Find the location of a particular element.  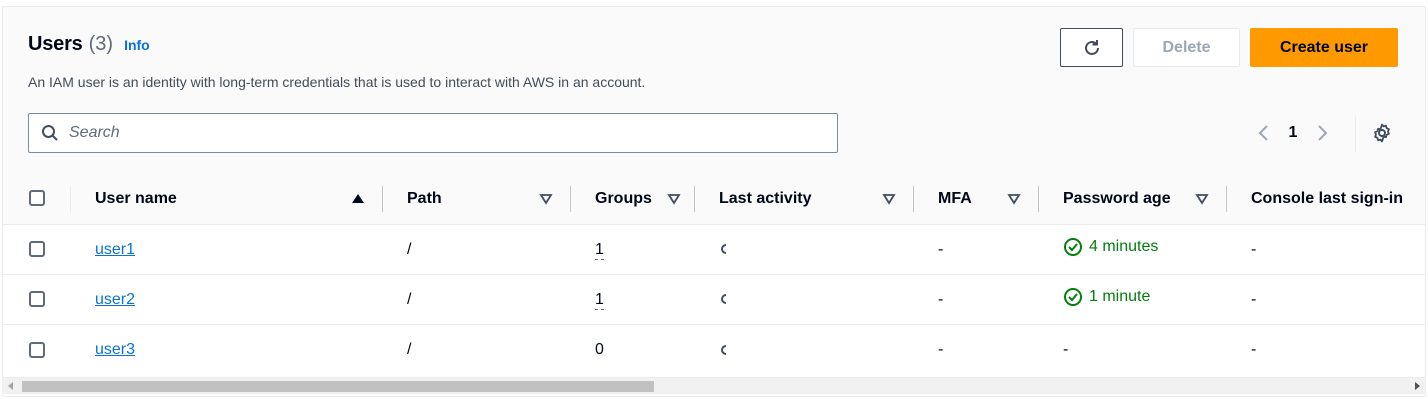

gear-icon is located at coordinates (1382, 133).